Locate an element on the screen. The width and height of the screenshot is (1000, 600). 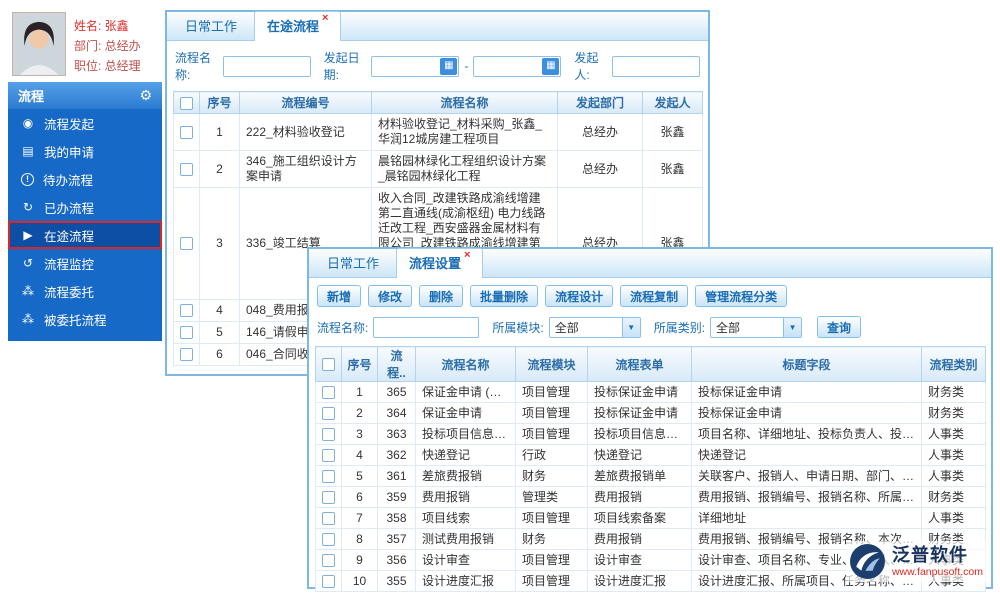
tab-label: 流程设置 is located at coordinates (435, 263).